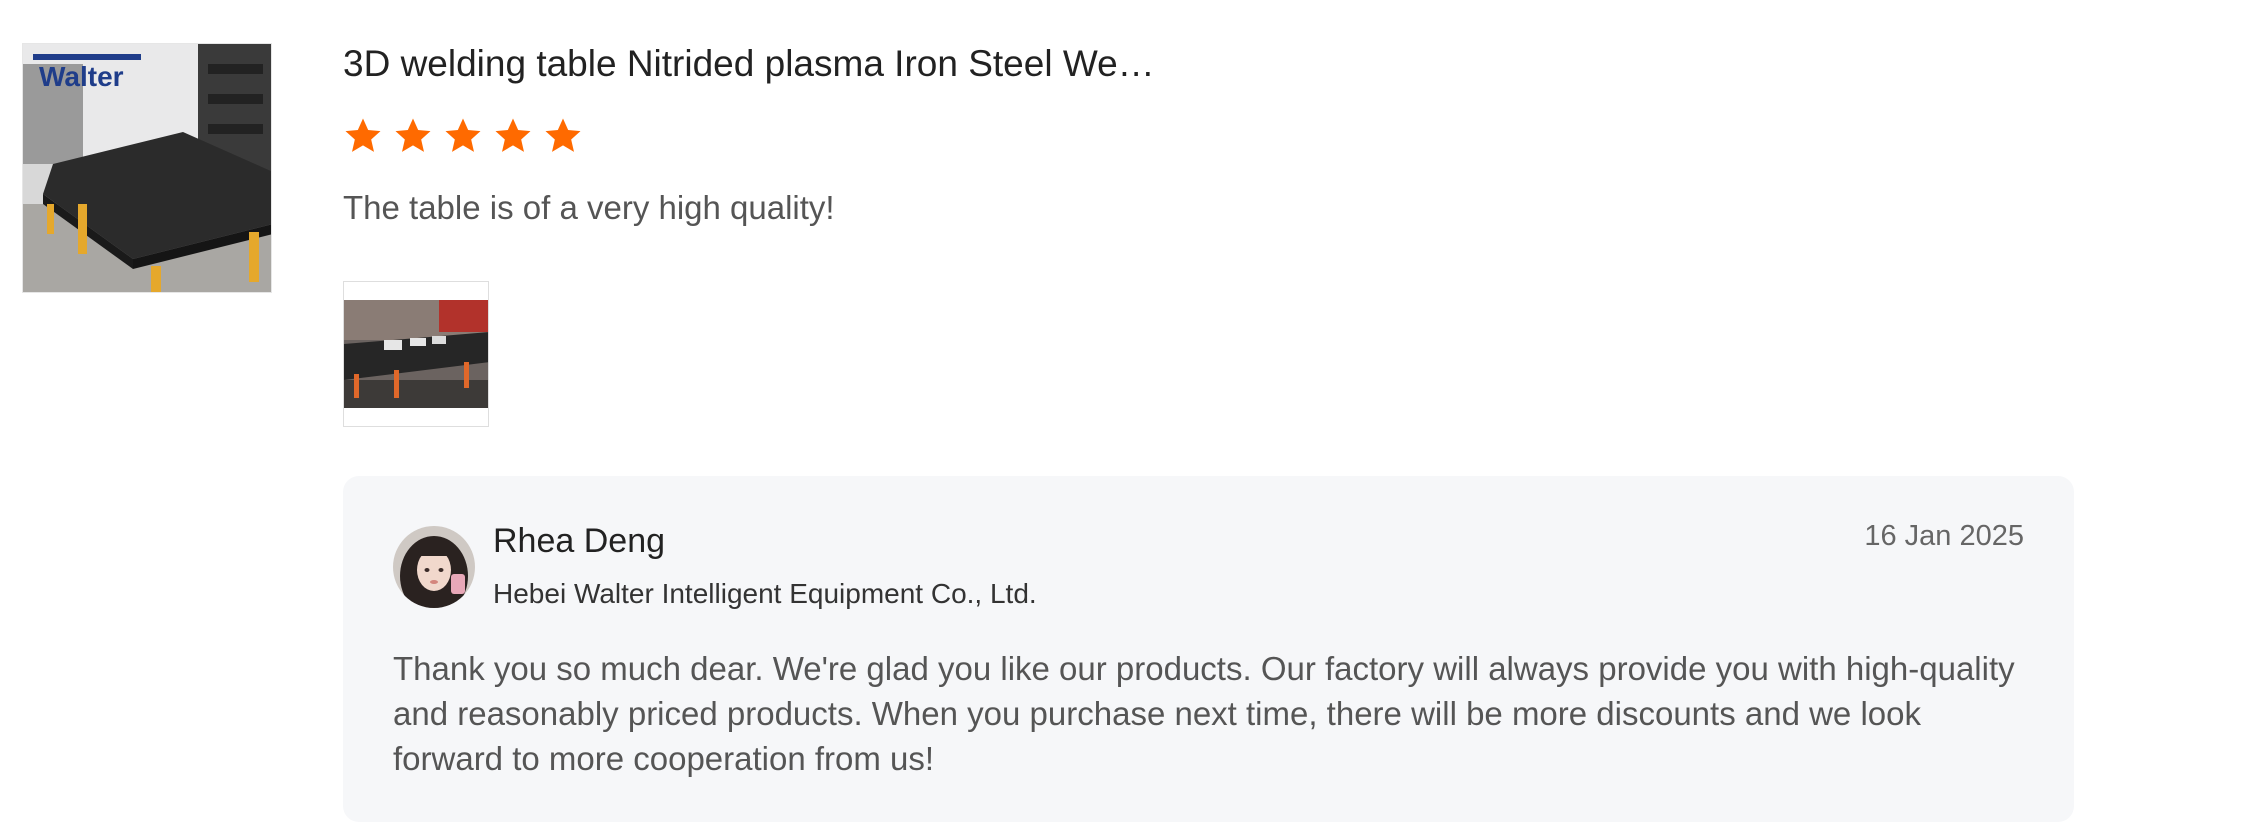  I want to click on reply-author-name: Rhea Deng, so click(579, 541).